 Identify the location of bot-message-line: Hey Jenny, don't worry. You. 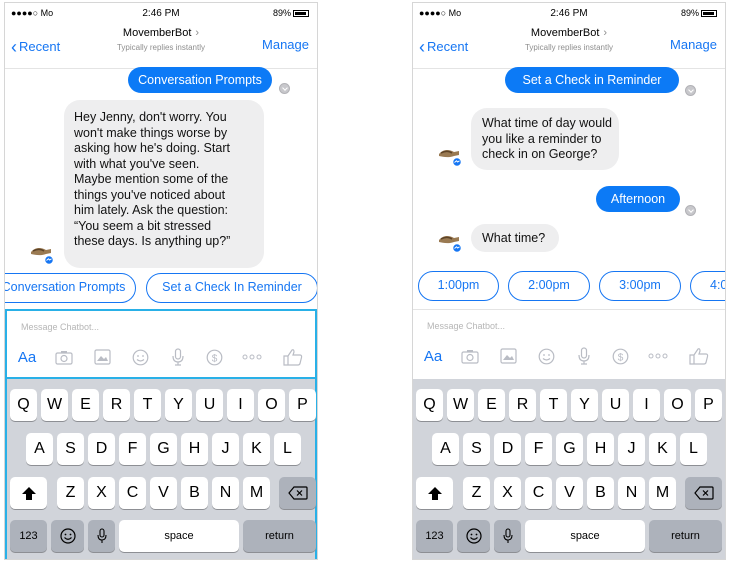
(150, 117).